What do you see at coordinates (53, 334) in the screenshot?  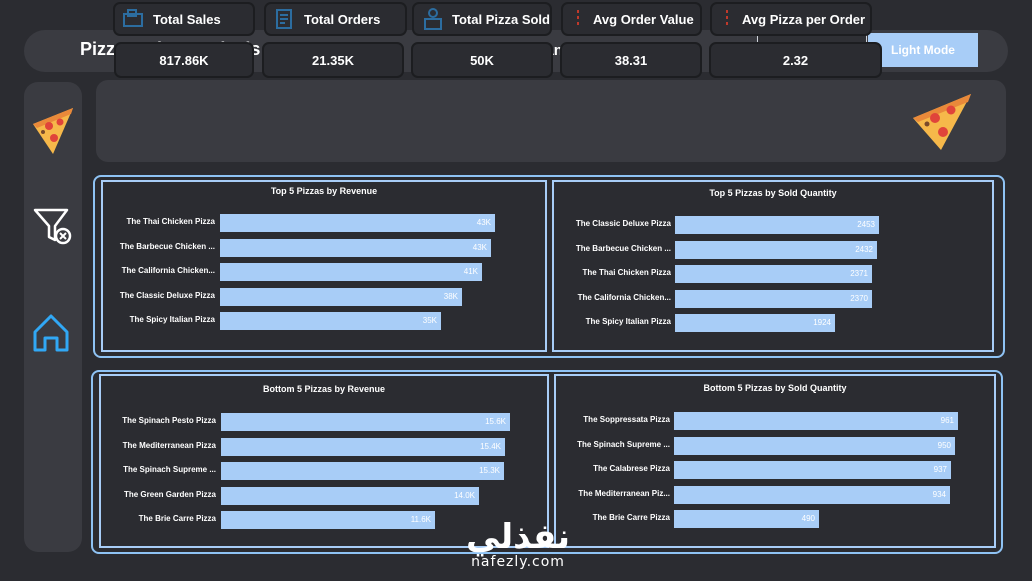 I see `home-icon` at bounding box center [53, 334].